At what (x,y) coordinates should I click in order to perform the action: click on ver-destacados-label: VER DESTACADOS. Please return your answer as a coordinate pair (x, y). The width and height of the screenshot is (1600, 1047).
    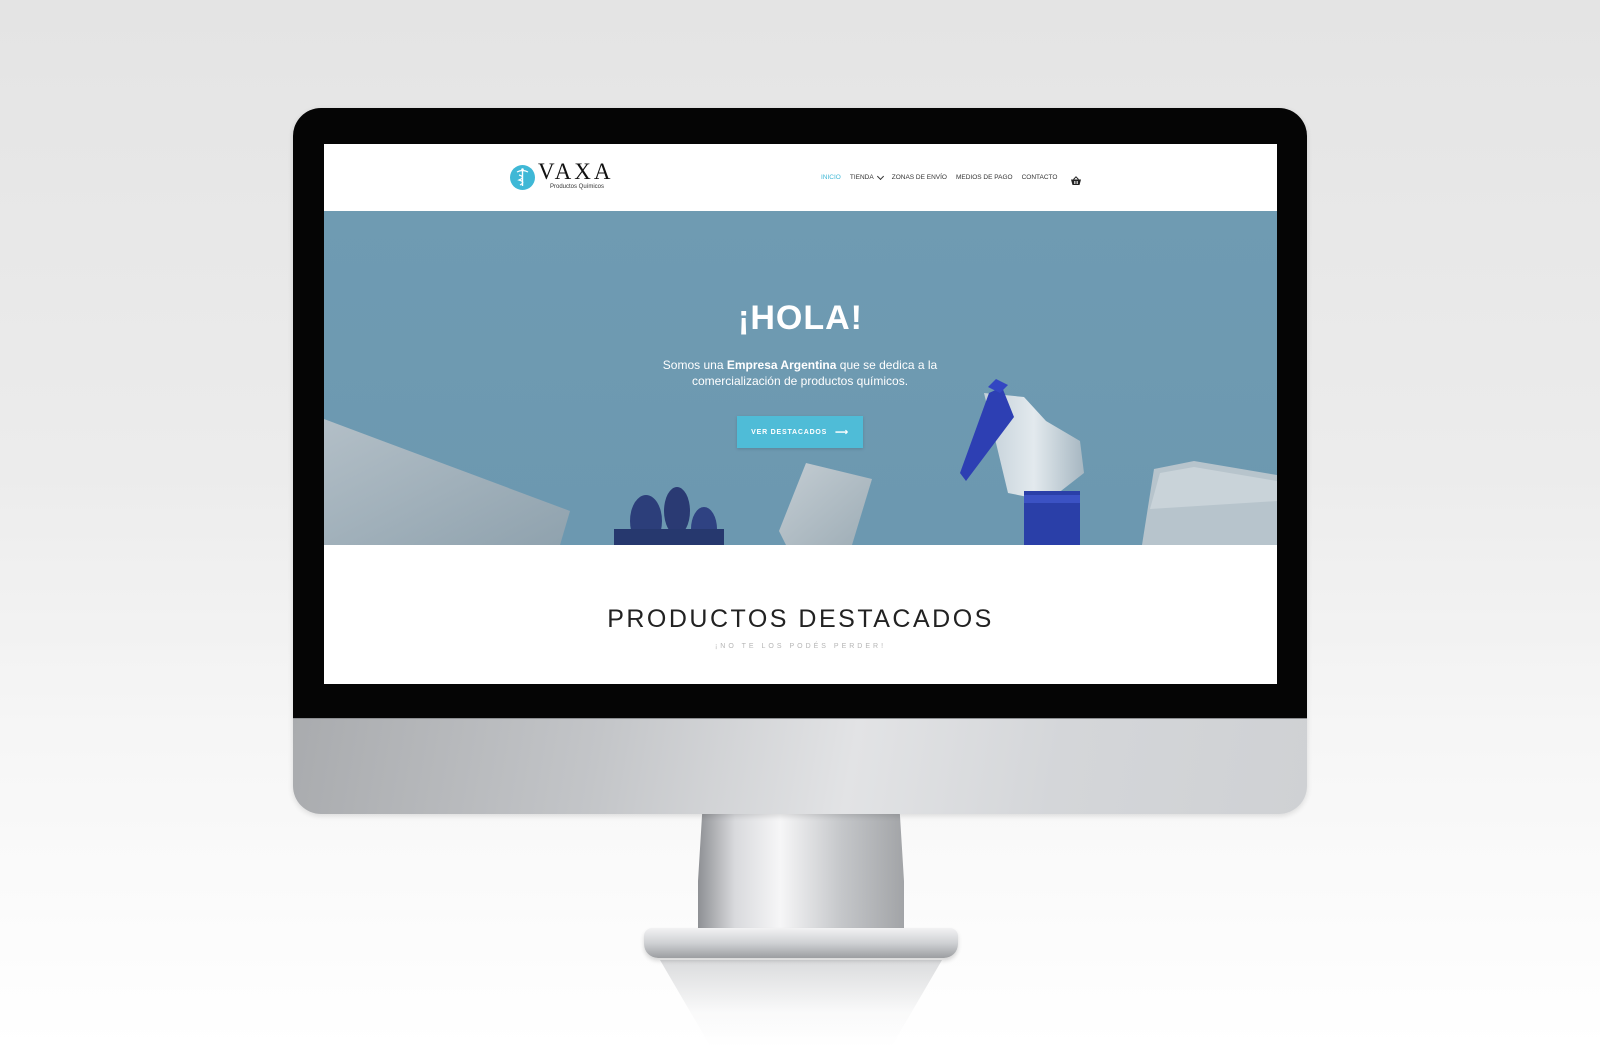
    Looking at the image, I should click on (789, 432).